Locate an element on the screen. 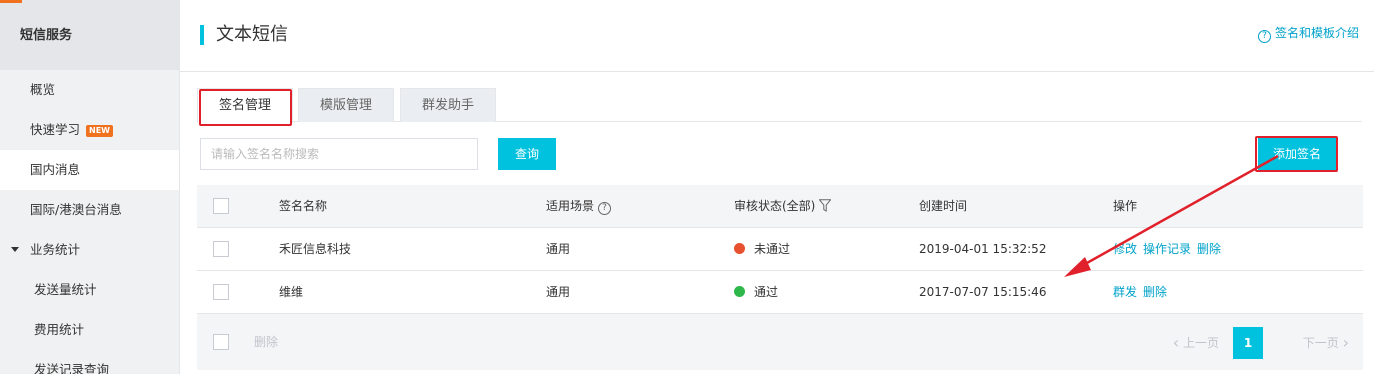  help-link: ? 签名和模板介绍 is located at coordinates (1308, 34).